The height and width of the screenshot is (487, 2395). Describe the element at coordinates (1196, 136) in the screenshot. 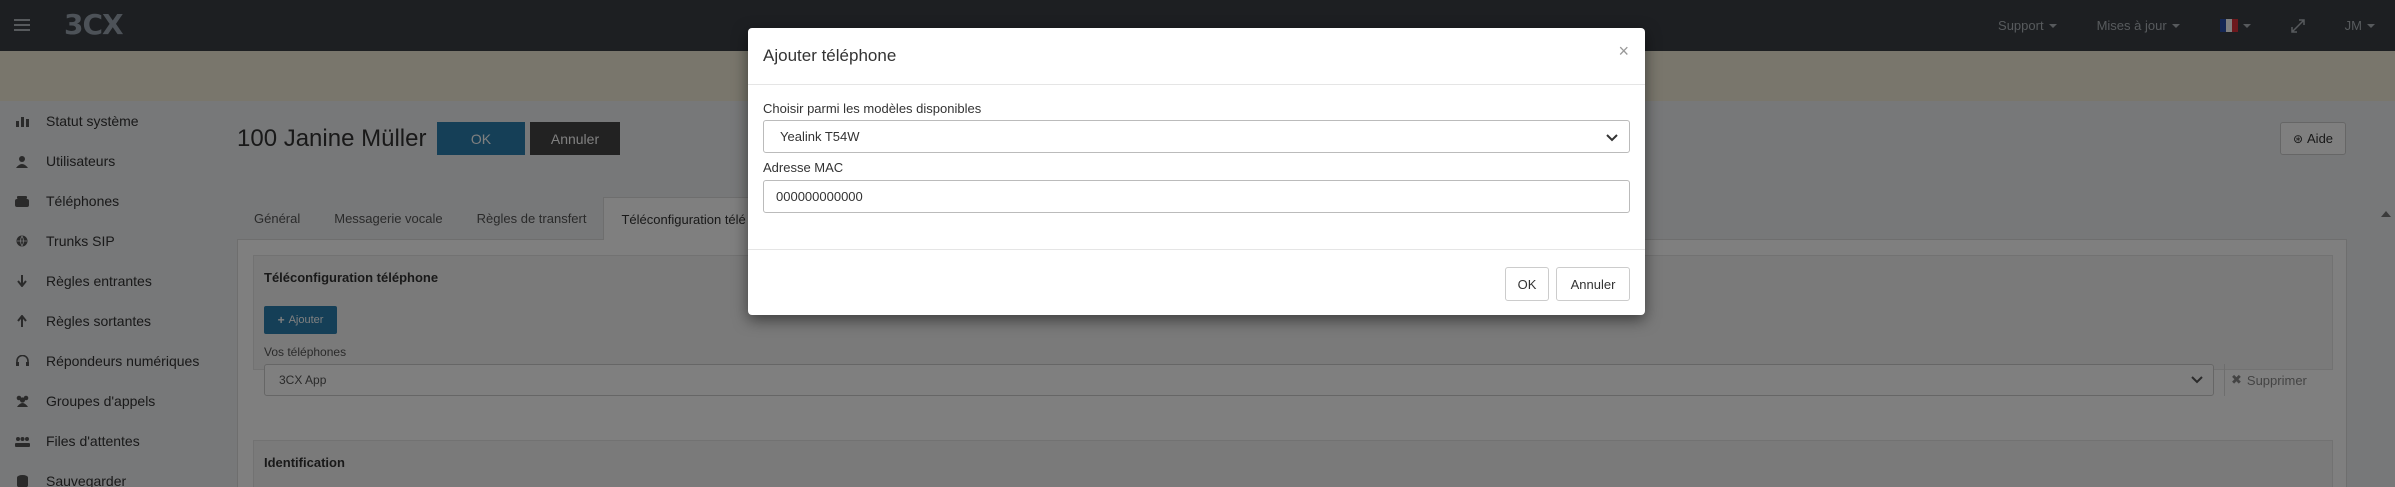

I see `model-select: Yealink T54W` at that location.